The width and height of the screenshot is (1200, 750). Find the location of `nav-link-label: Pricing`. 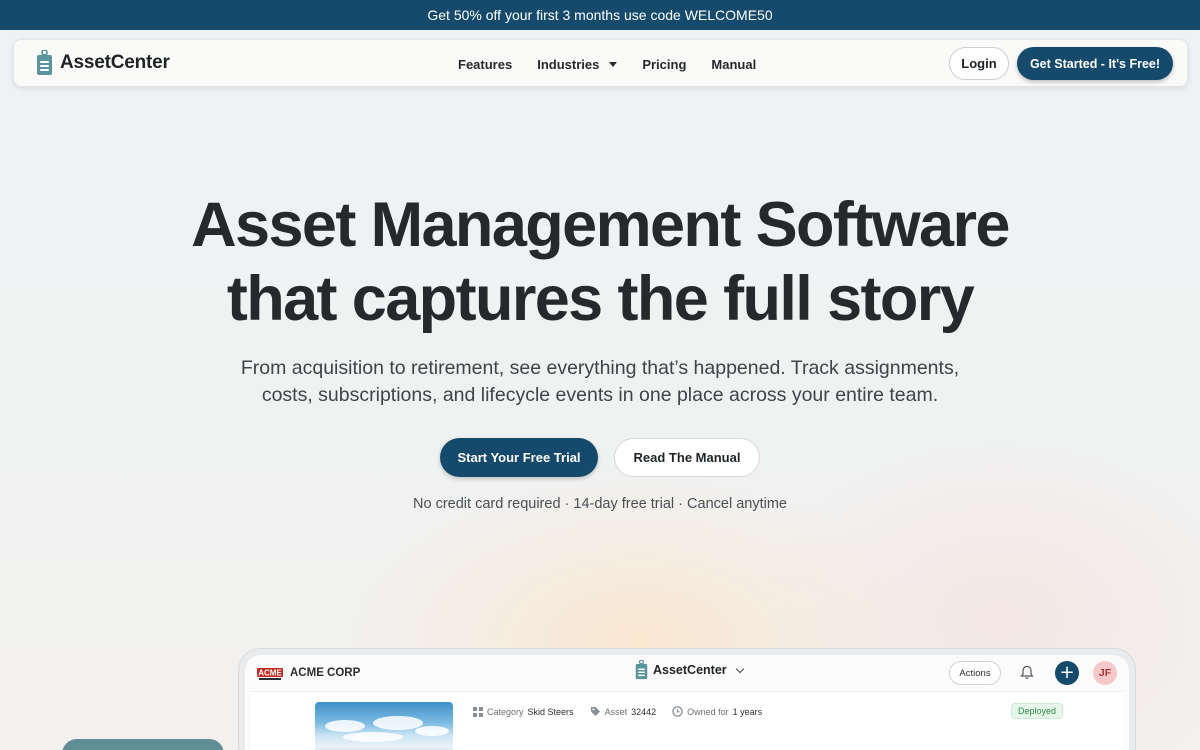

nav-link-label: Pricing is located at coordinates (664, 64).